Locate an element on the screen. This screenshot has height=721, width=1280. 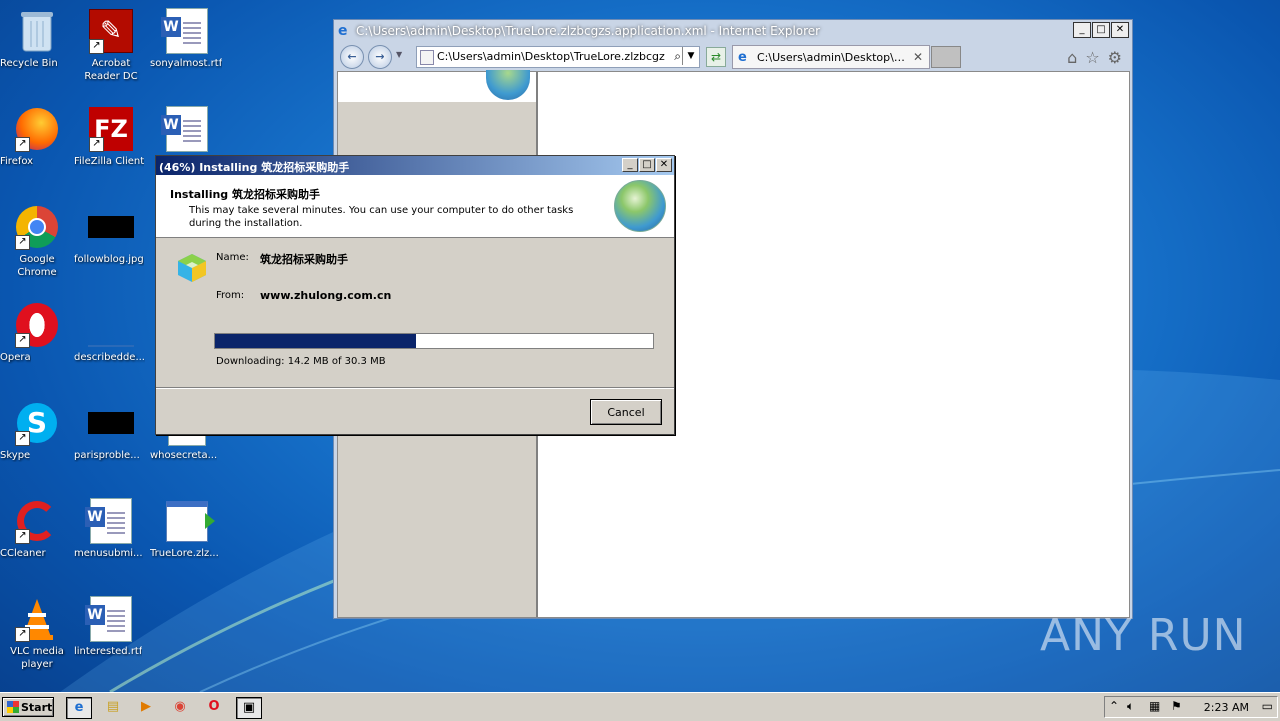
desktop-icon-filezilla: FZ ↗ FileZilla Client is located at coordinates (111, 136).